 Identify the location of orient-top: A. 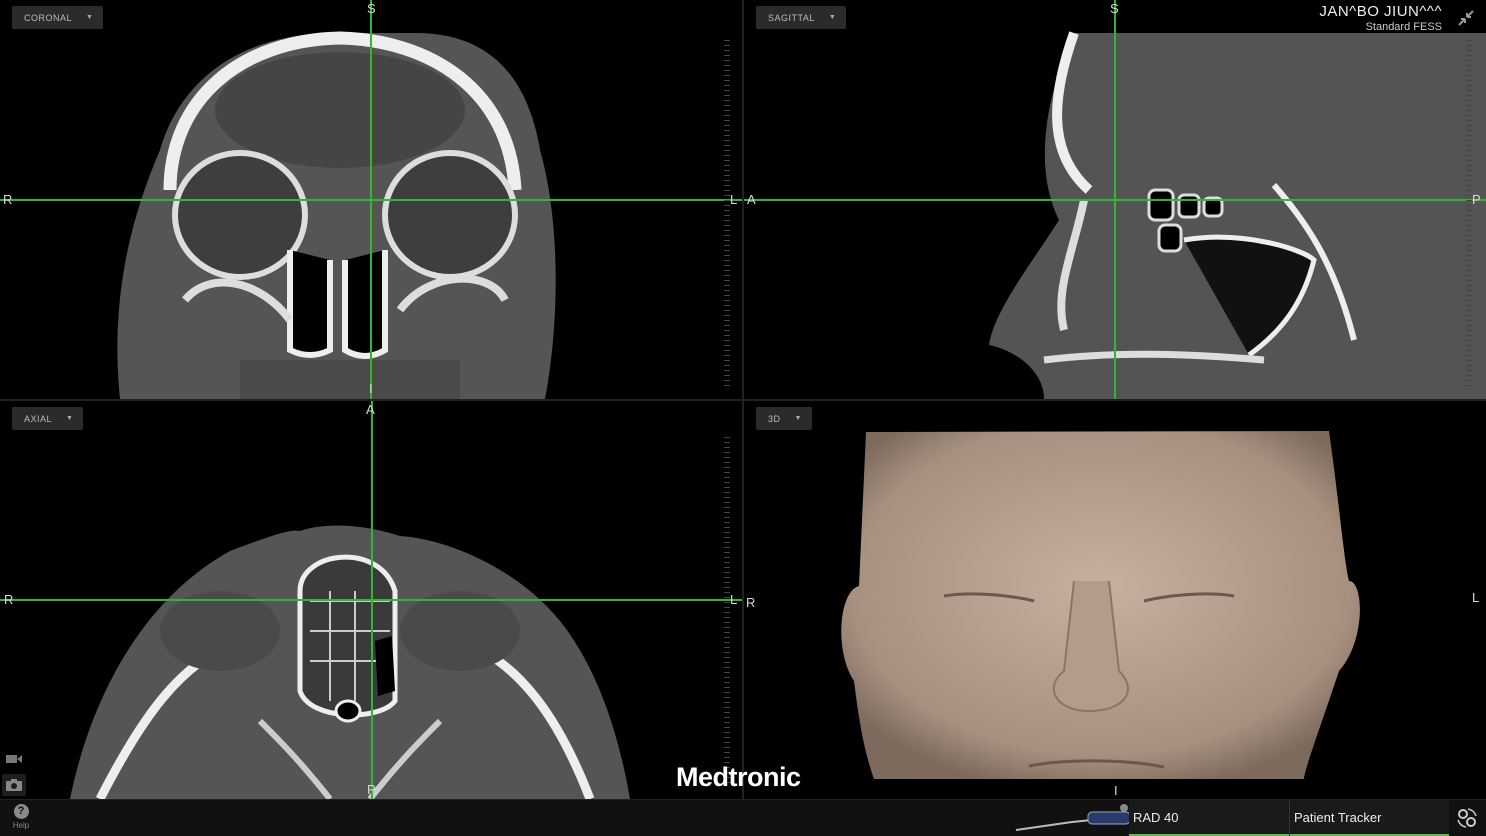
(370, 409).